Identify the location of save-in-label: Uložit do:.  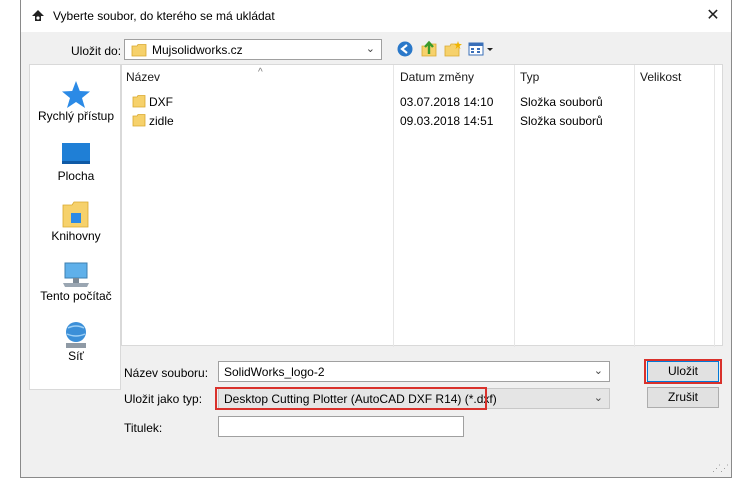
(96, 51).